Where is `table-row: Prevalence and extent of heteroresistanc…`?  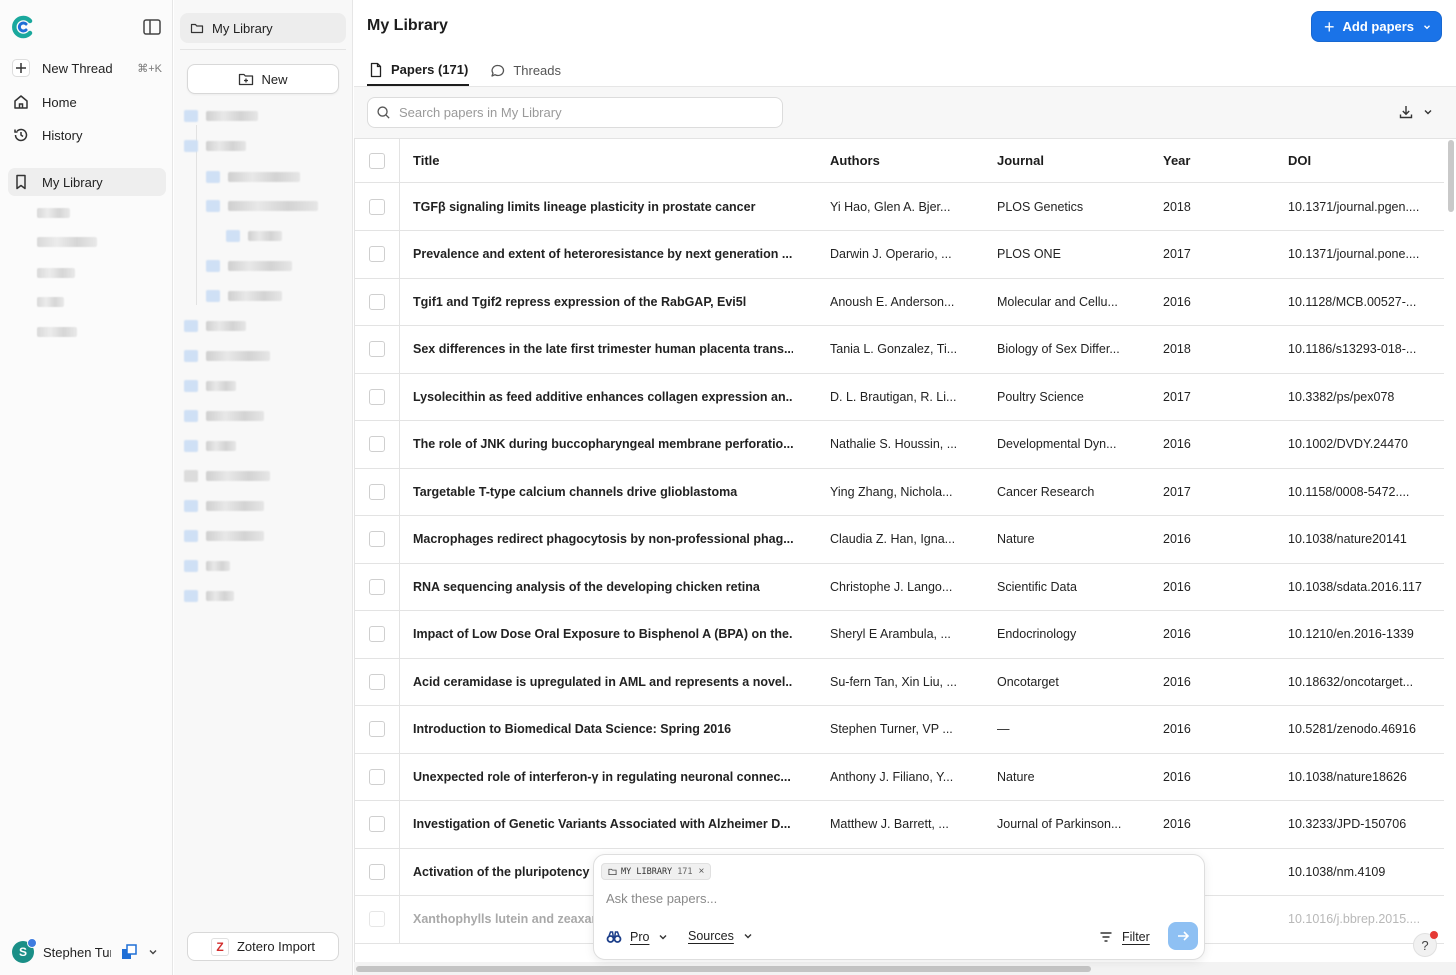 table-row: Prevalence and extent of heteroresistanc… is located at coordinates (899, 254).